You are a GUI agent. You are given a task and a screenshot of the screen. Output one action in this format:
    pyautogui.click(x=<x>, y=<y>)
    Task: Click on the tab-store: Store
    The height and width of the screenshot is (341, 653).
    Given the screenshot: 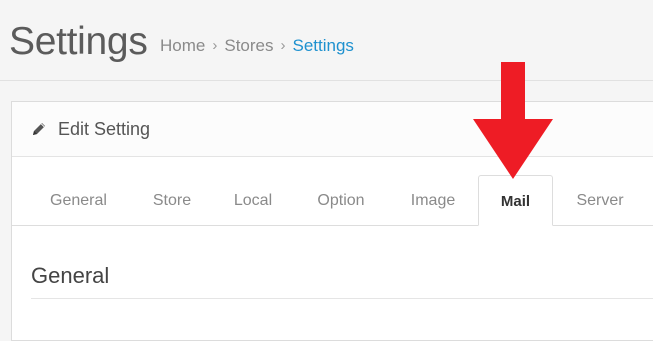 What is the action you would take?
    pyautogui.click(x=172, y=200)
    